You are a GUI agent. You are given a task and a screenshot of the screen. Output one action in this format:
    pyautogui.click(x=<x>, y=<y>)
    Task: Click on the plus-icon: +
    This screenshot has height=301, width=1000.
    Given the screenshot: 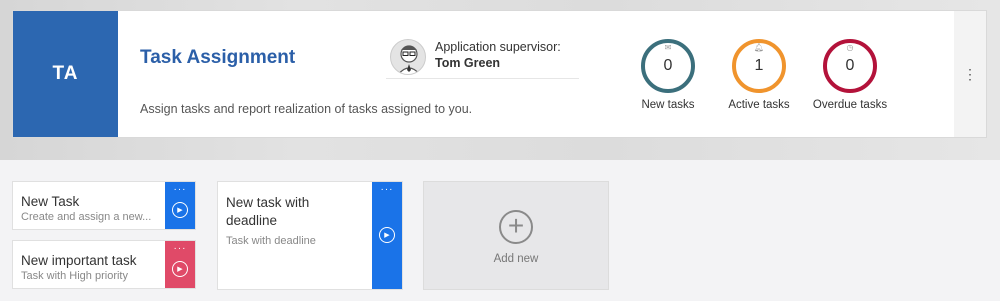 What is the action you would take?
    pyautogui.click(x=516, y=227)
    